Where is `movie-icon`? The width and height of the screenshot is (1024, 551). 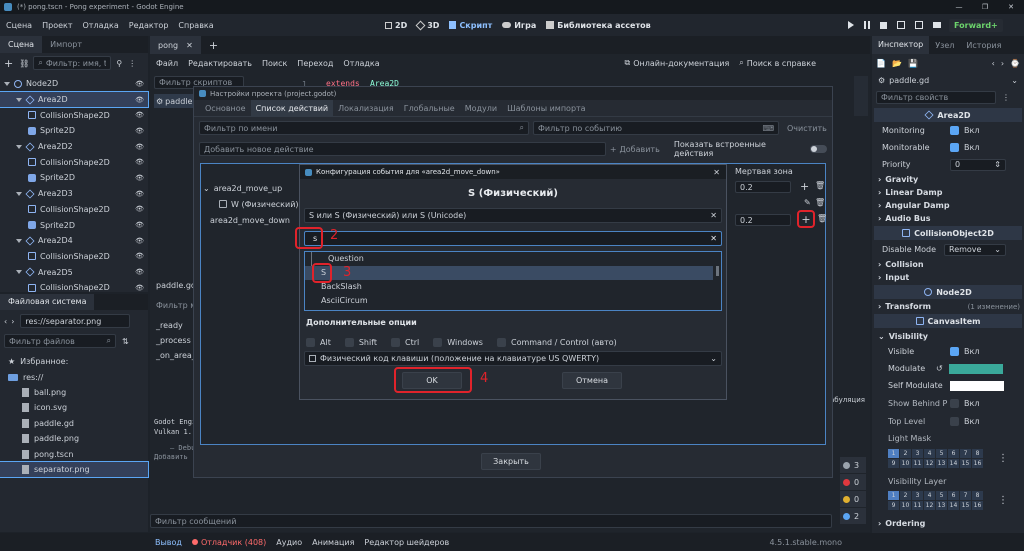 movie-icon is located at coordinates (937, 25).